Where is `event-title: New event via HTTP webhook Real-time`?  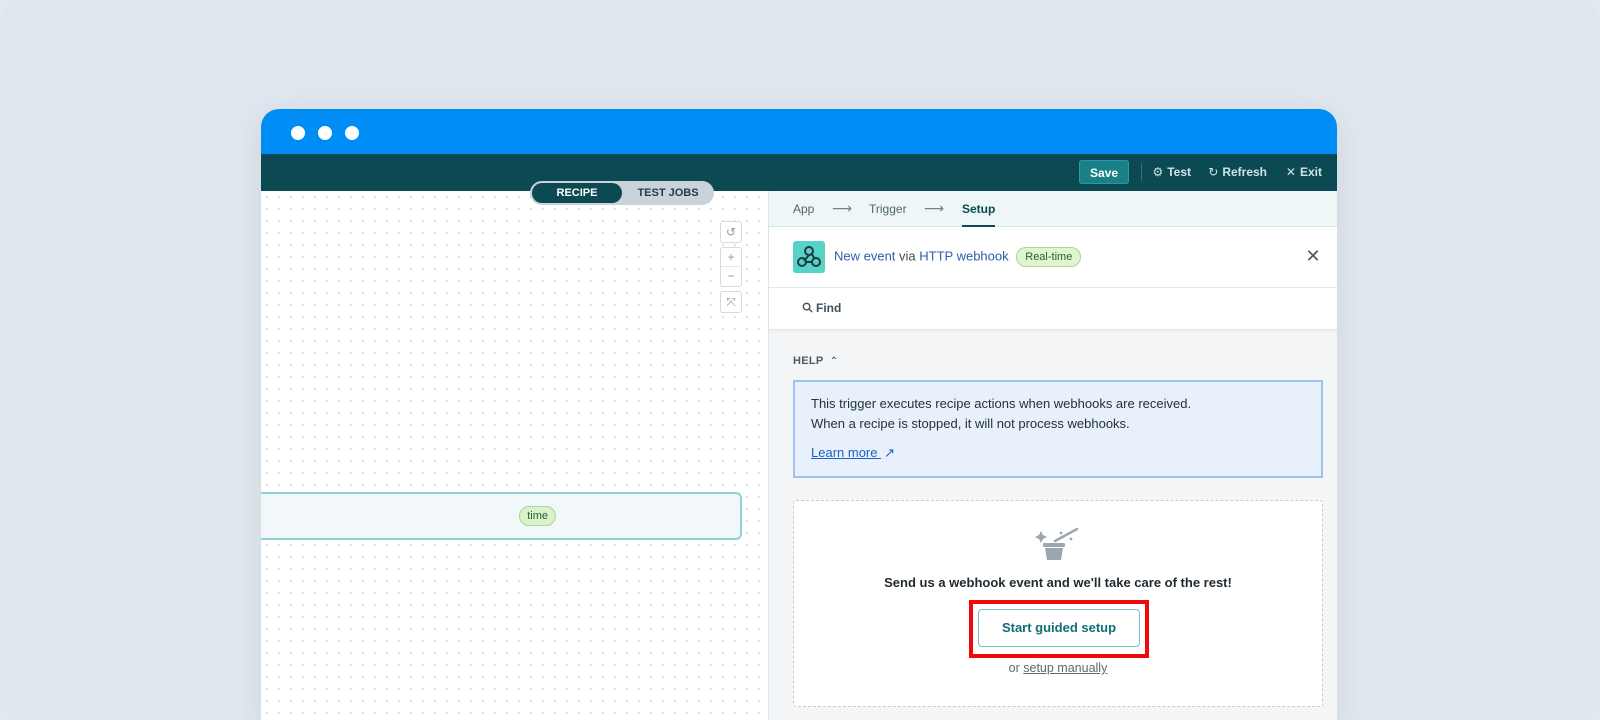
event-title: New event via HTTP webhook Real-time is located at coordinates (958, 257).